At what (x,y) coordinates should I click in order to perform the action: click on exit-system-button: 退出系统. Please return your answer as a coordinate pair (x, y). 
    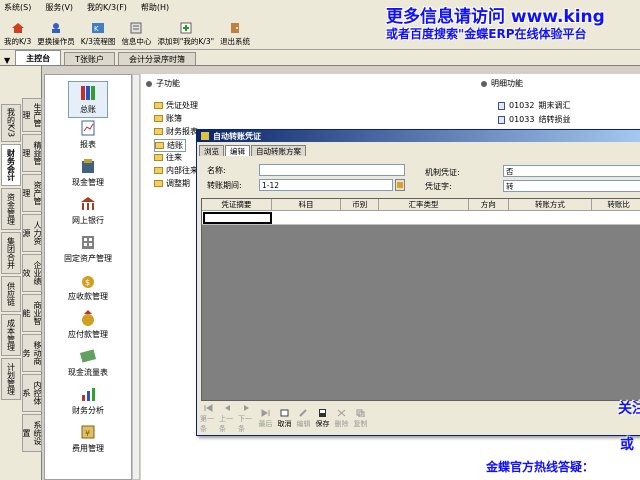
    Looking at the image, I should click on (235, 34).